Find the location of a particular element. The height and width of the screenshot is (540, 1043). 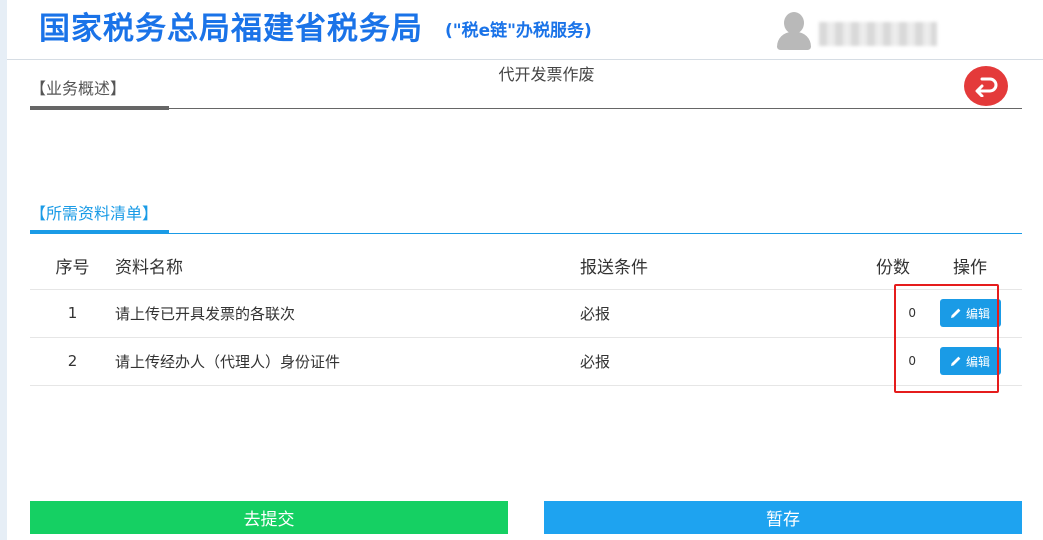

user-avatar-icon is located at coordinates (794, 30).